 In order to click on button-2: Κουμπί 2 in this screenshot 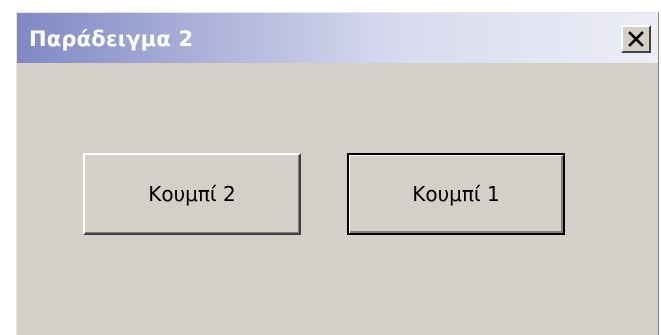, I will do `click(192, 194)`.